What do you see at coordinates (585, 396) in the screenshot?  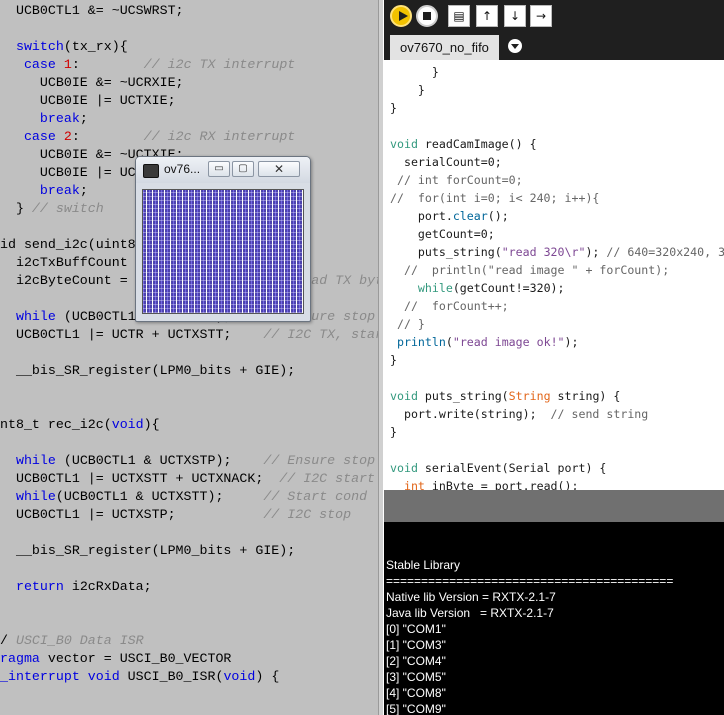 I see `code-token: string) {` at bounding box center [585, 396].